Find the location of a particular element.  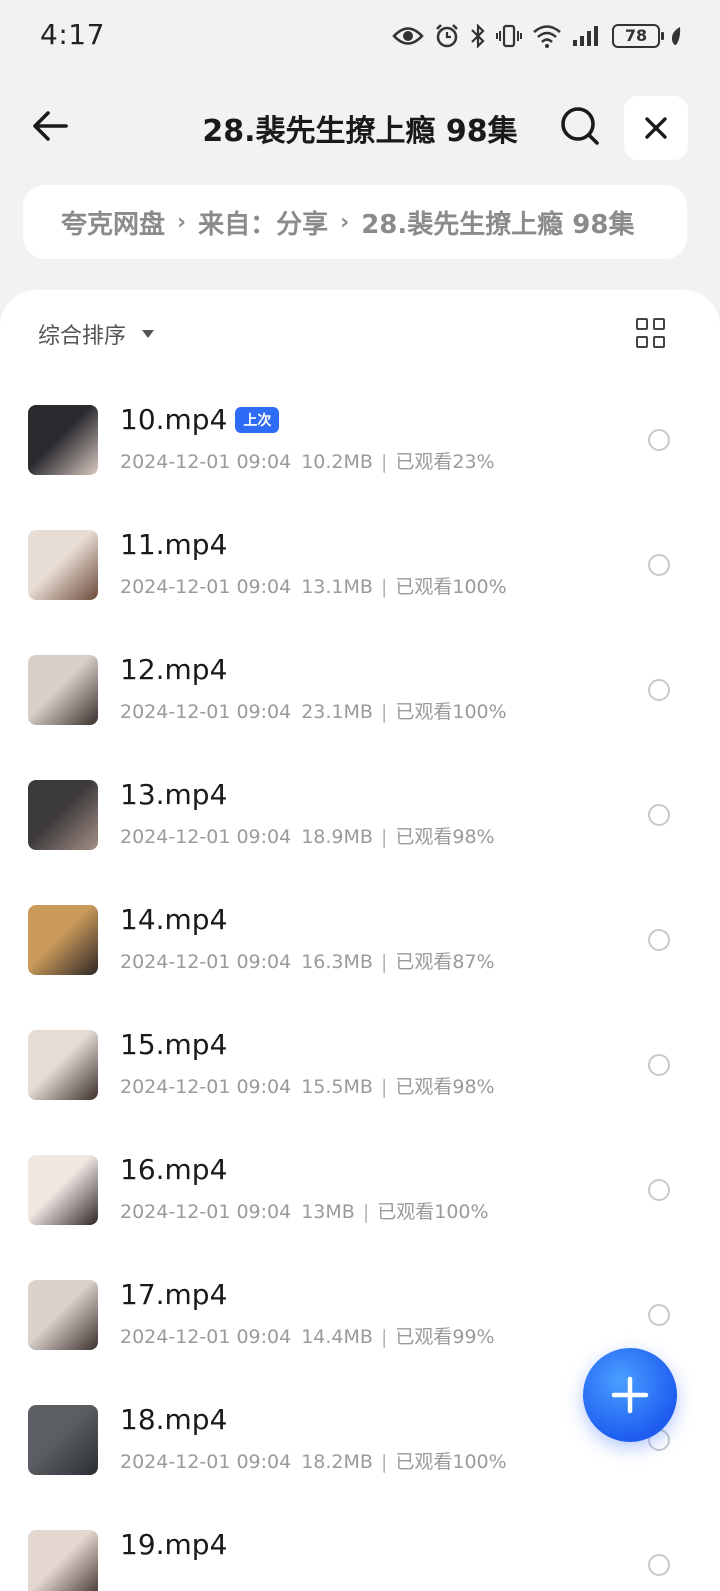

file-name-line: 19.mp4 is located at coordinates (173, 1544).